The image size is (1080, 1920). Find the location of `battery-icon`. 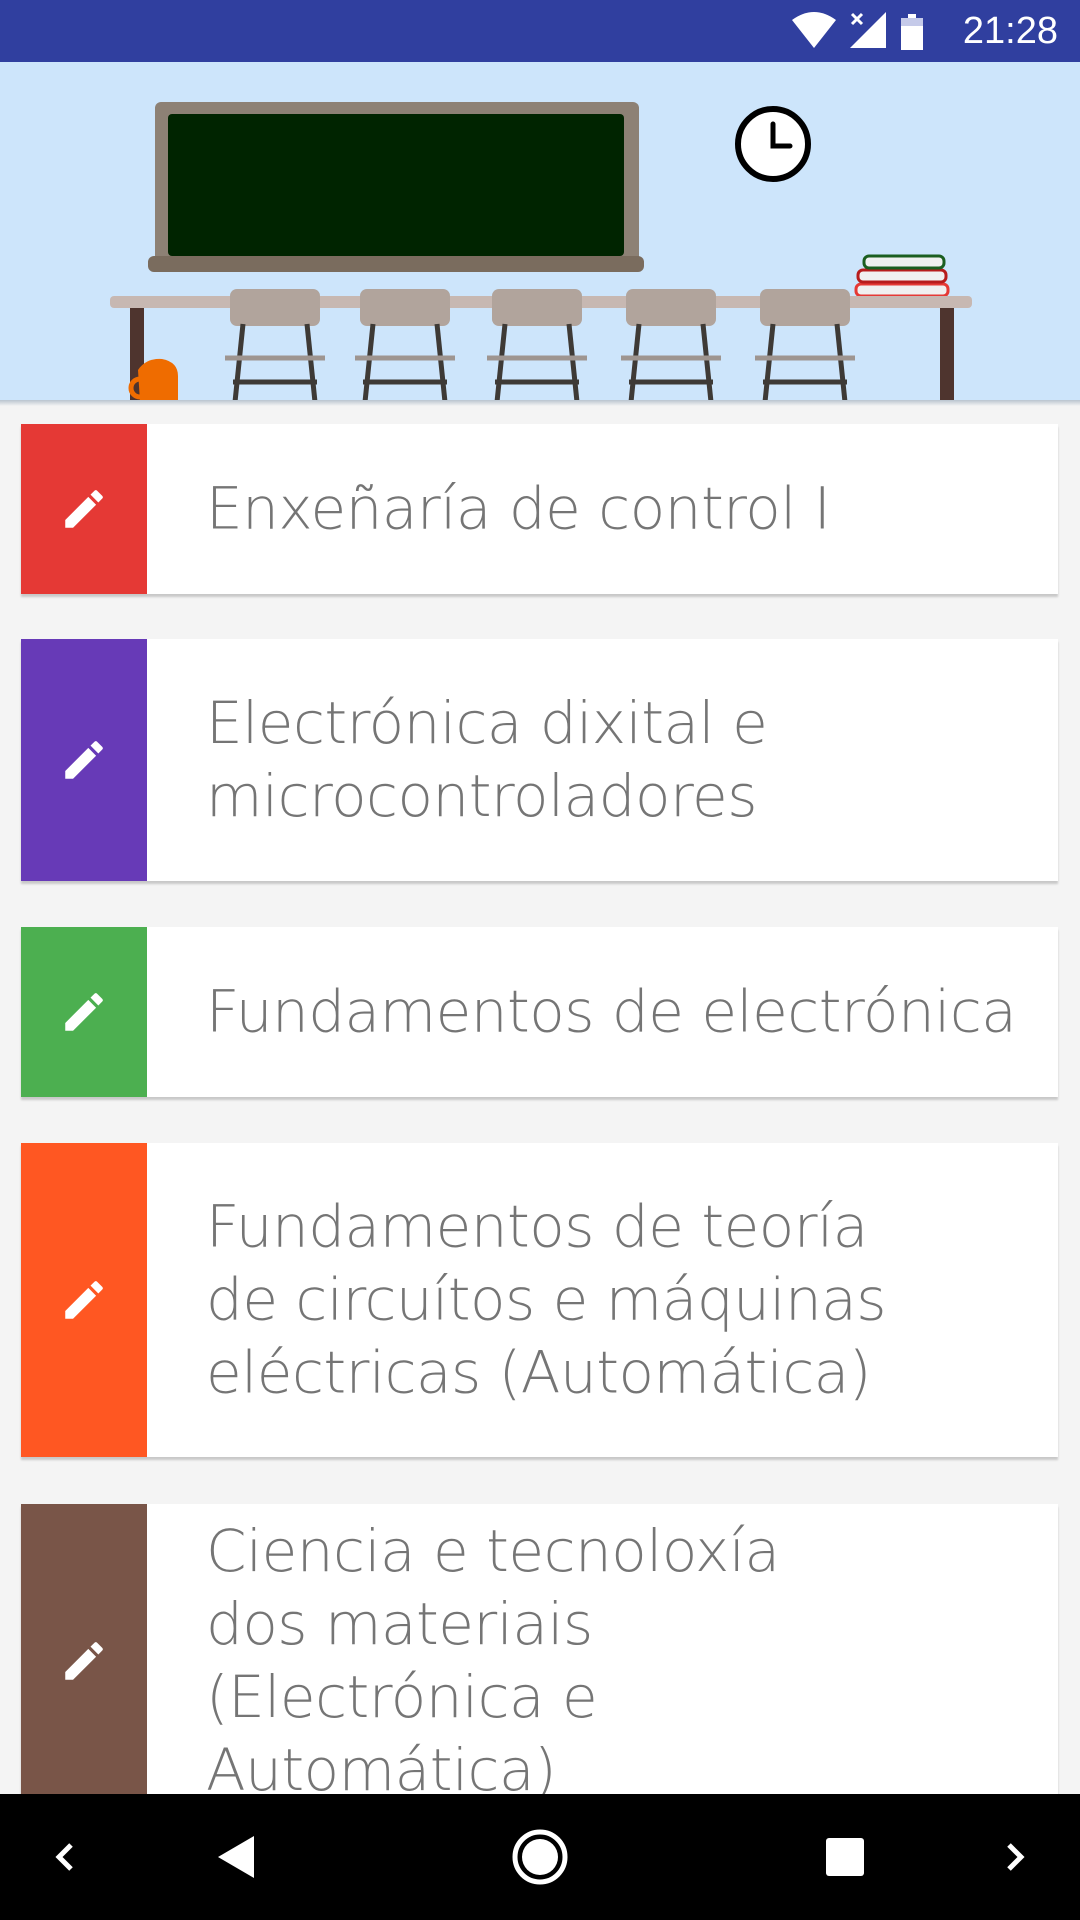

battery-icon is located at coordinates (912, 32).